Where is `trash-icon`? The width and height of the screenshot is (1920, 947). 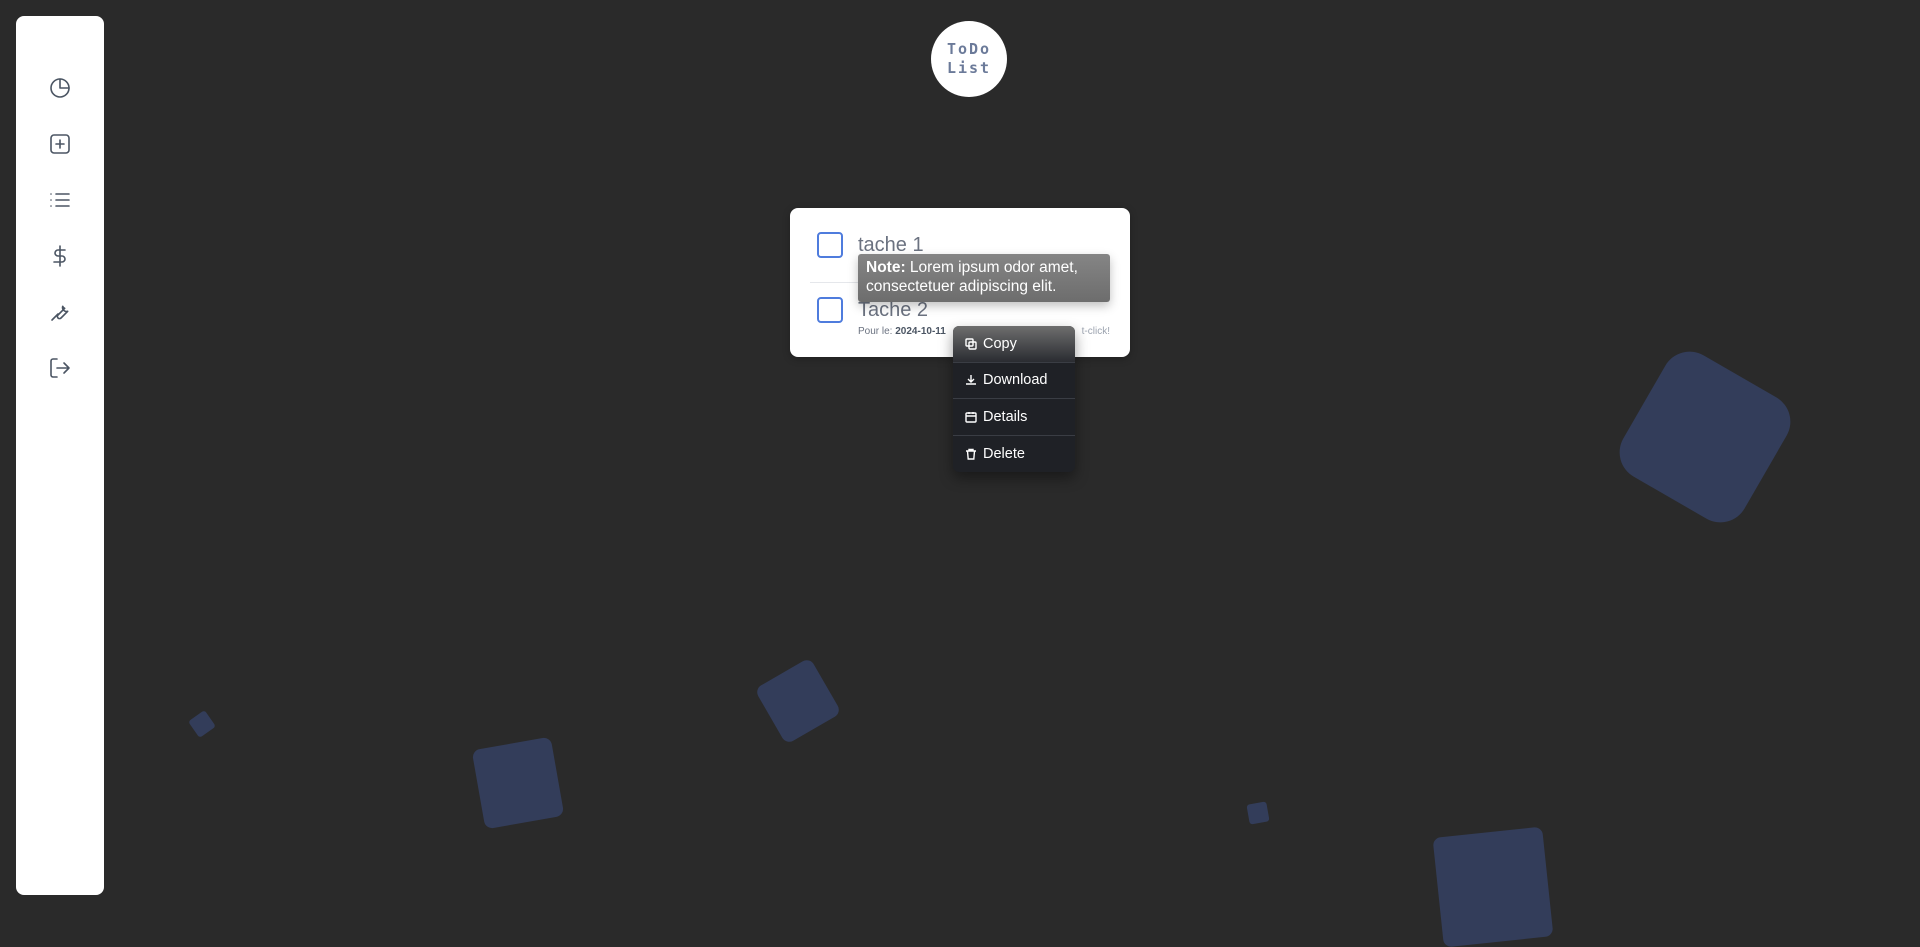
trash-icon is located at coordinates (971, 454).